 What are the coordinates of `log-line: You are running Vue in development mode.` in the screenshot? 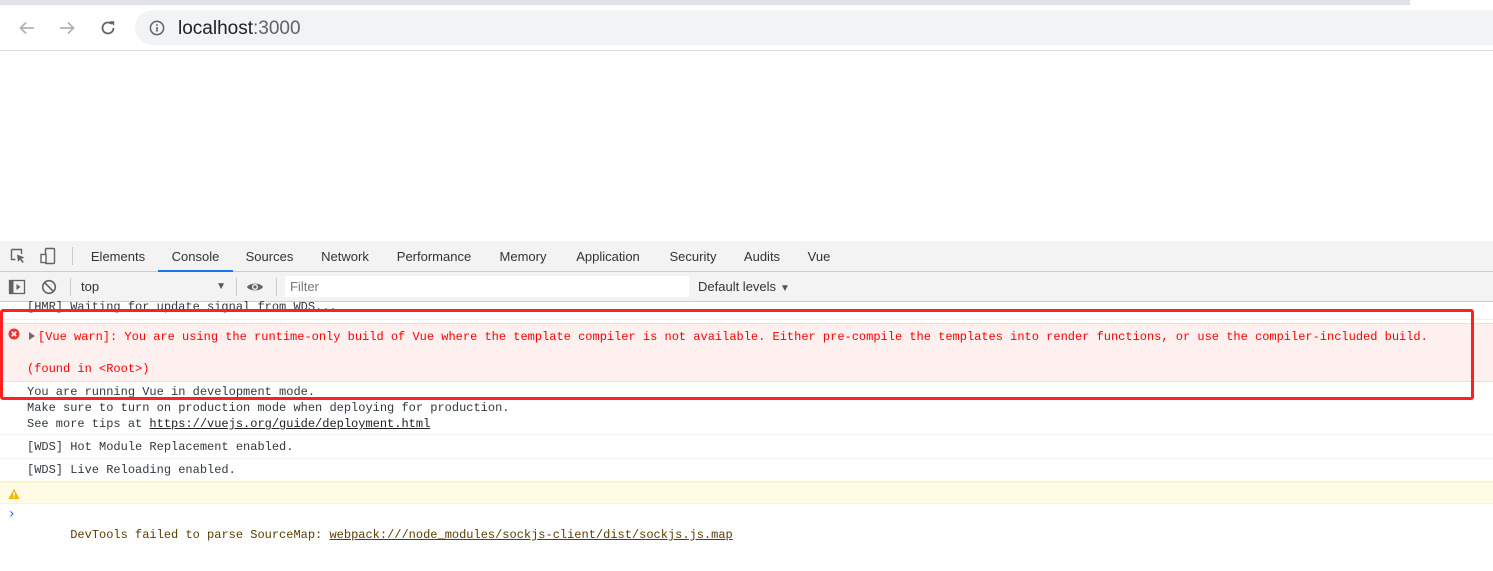 It's located at (171, 392).